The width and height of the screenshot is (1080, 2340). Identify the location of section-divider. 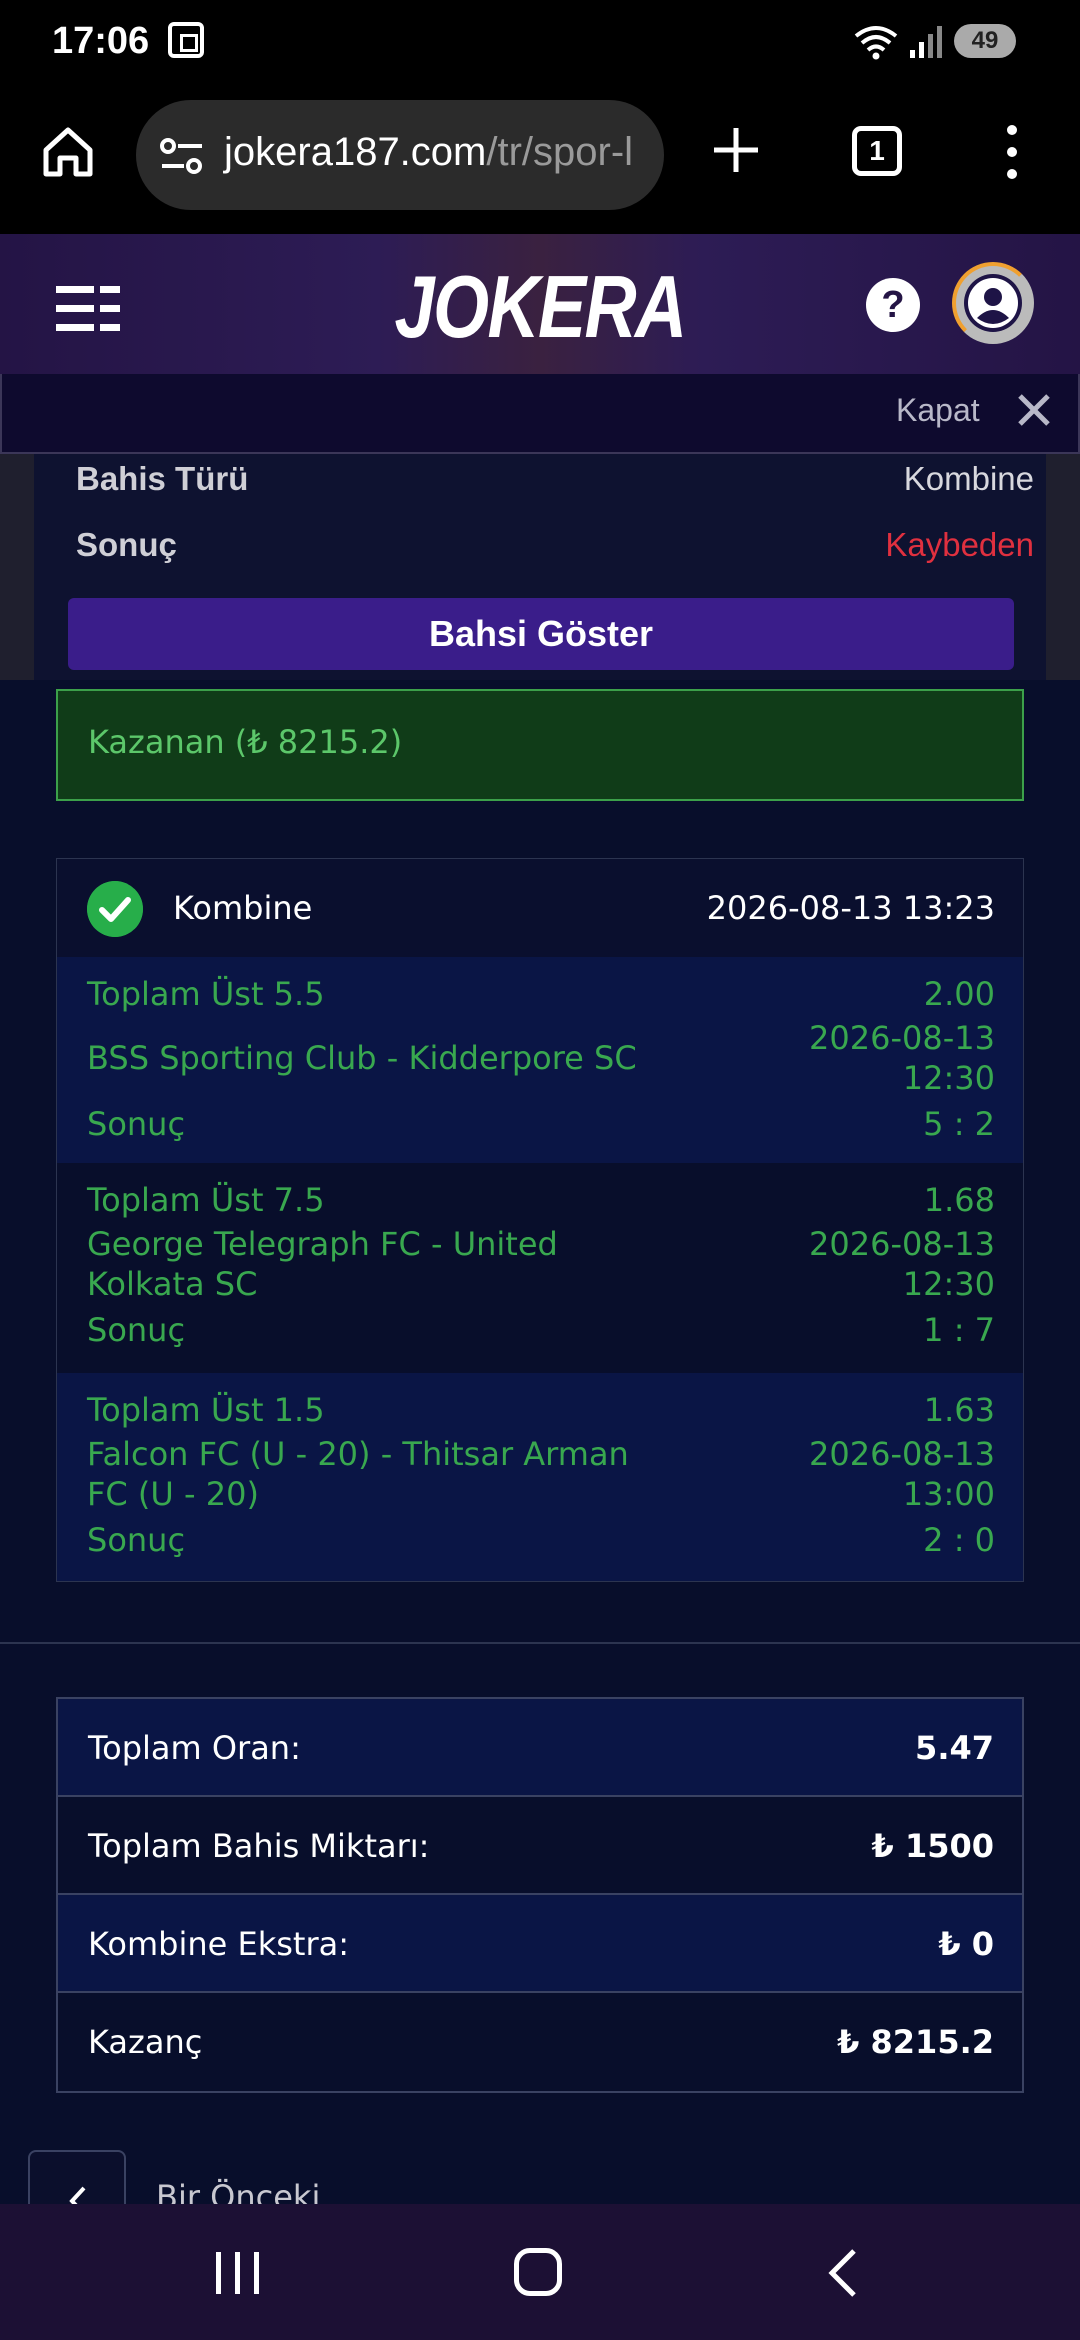
(540, 1643).